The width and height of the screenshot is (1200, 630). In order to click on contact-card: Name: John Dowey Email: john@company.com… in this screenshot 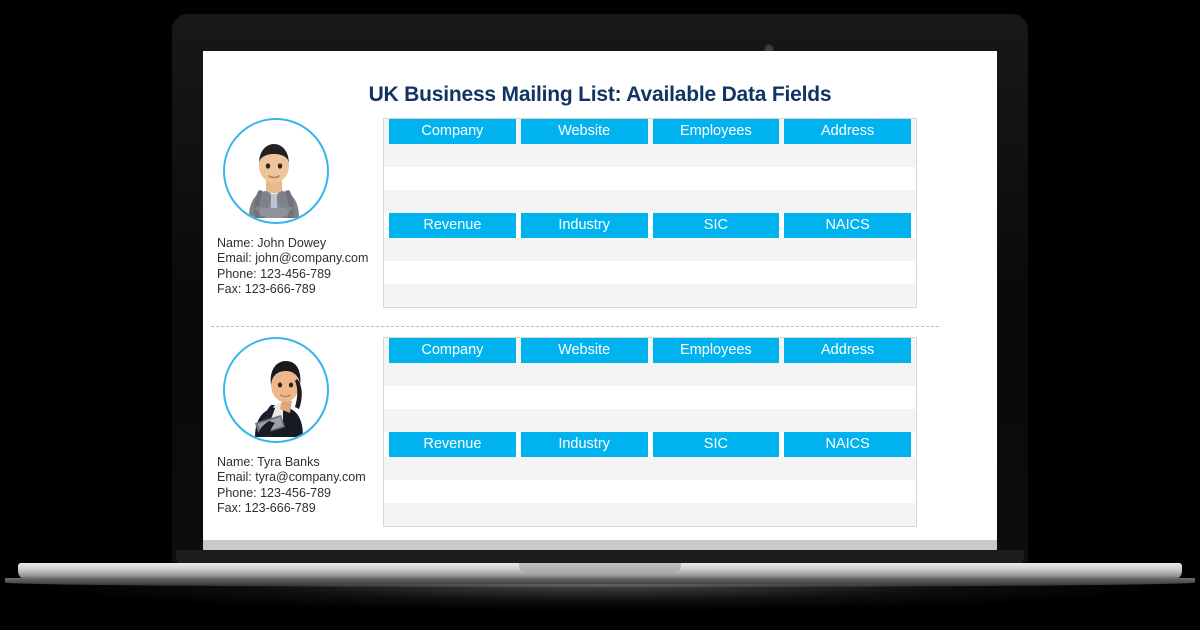, I will do `click(299, 208)`.